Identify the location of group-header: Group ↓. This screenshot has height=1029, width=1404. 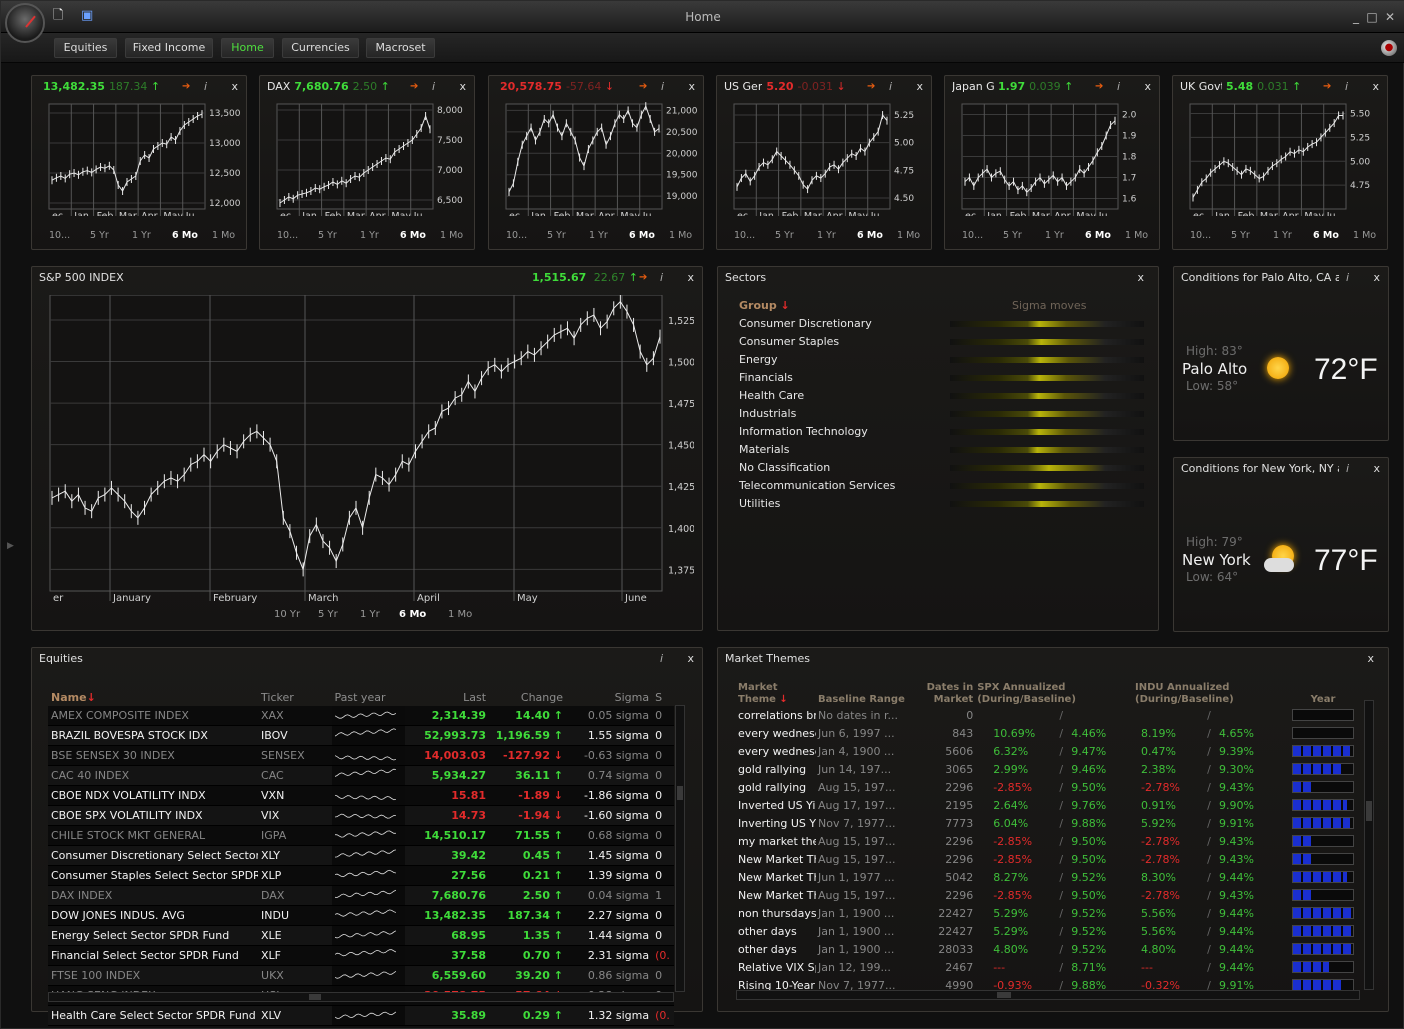
(764, 305).